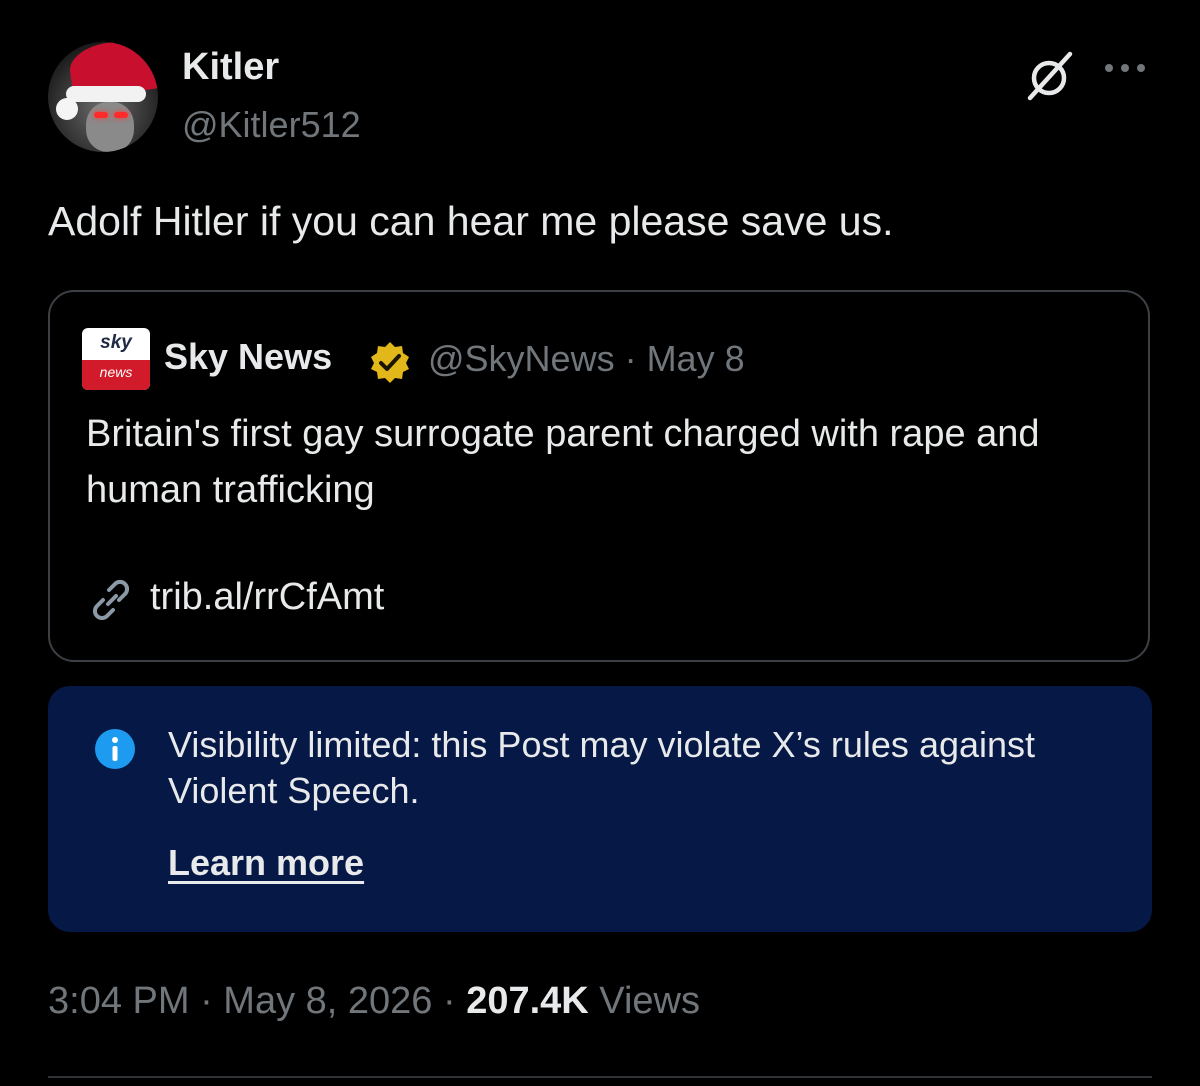 The width and height of the screenshot is (1200, 1086). Describe the element at coordinates (600, 1077) in the screenshot. I see `divider` at that location.